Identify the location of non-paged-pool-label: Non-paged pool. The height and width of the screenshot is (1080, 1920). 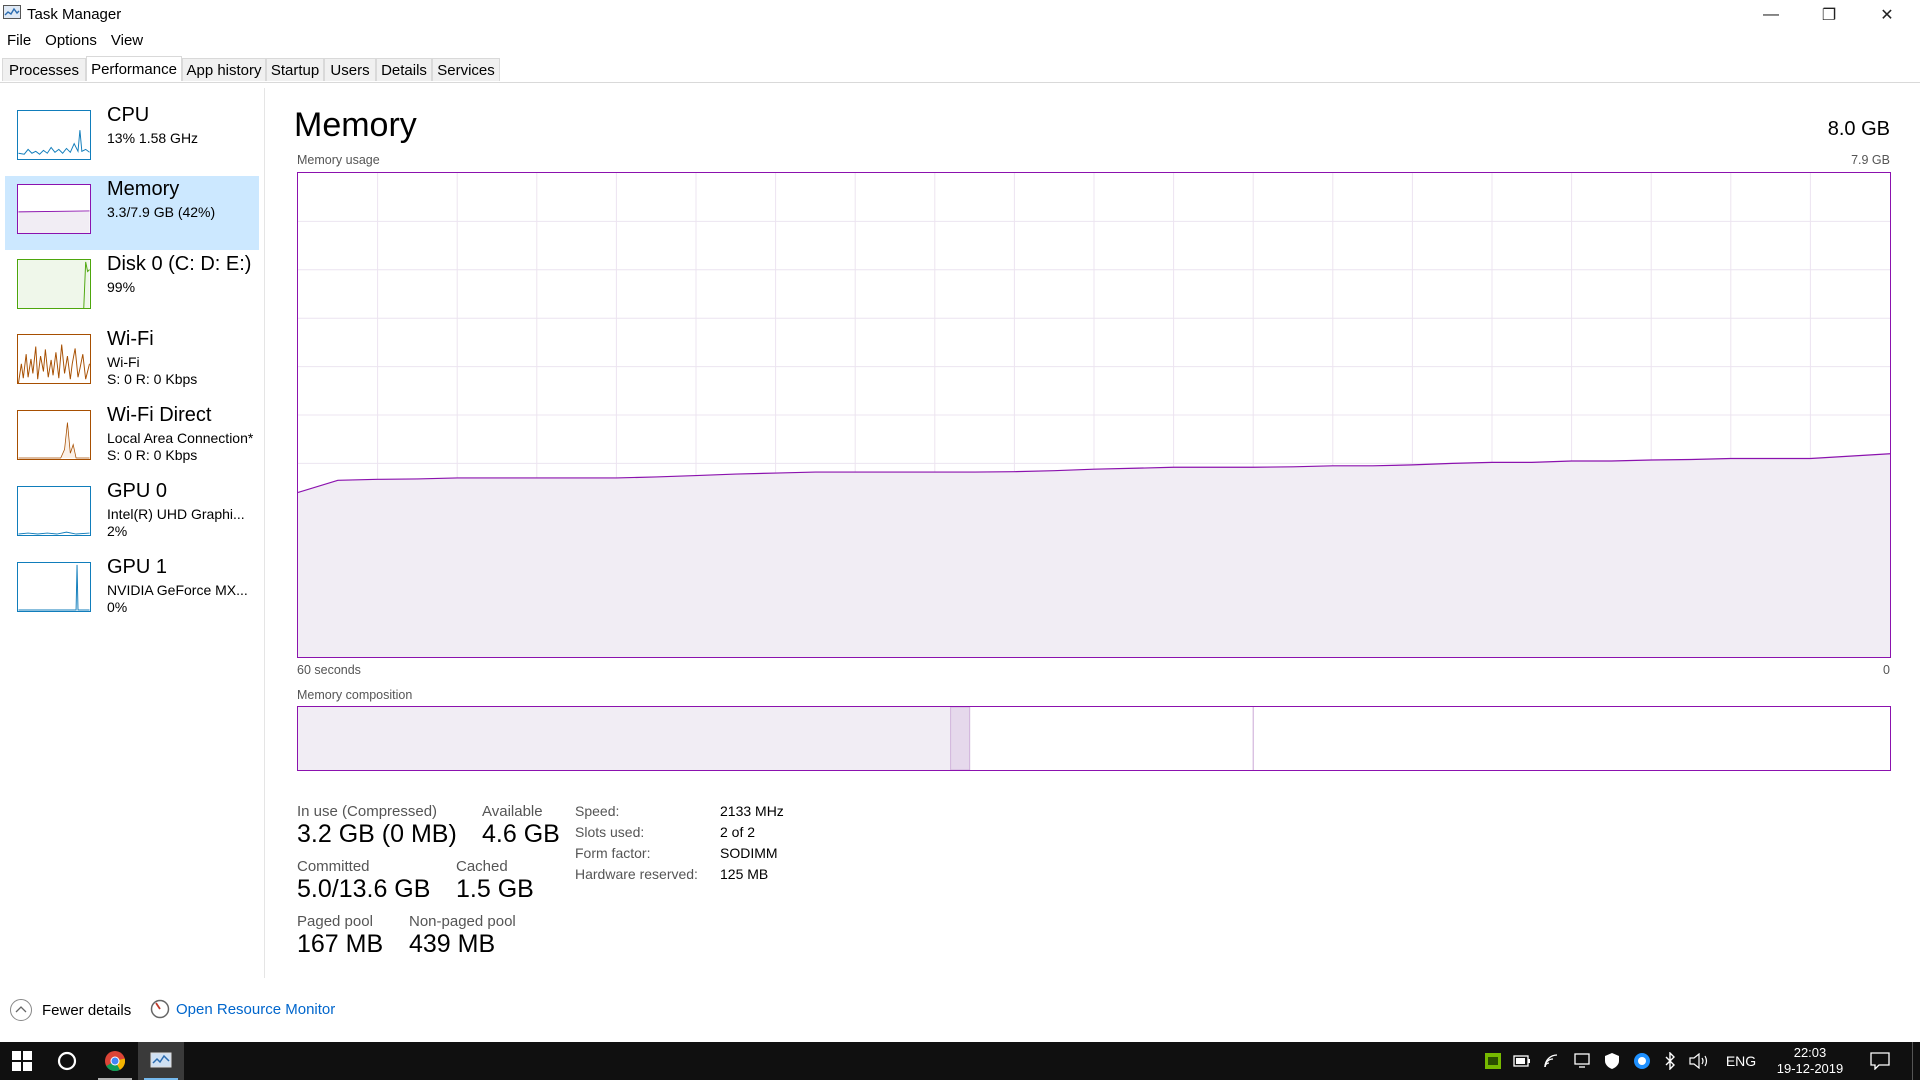
(462, 921).